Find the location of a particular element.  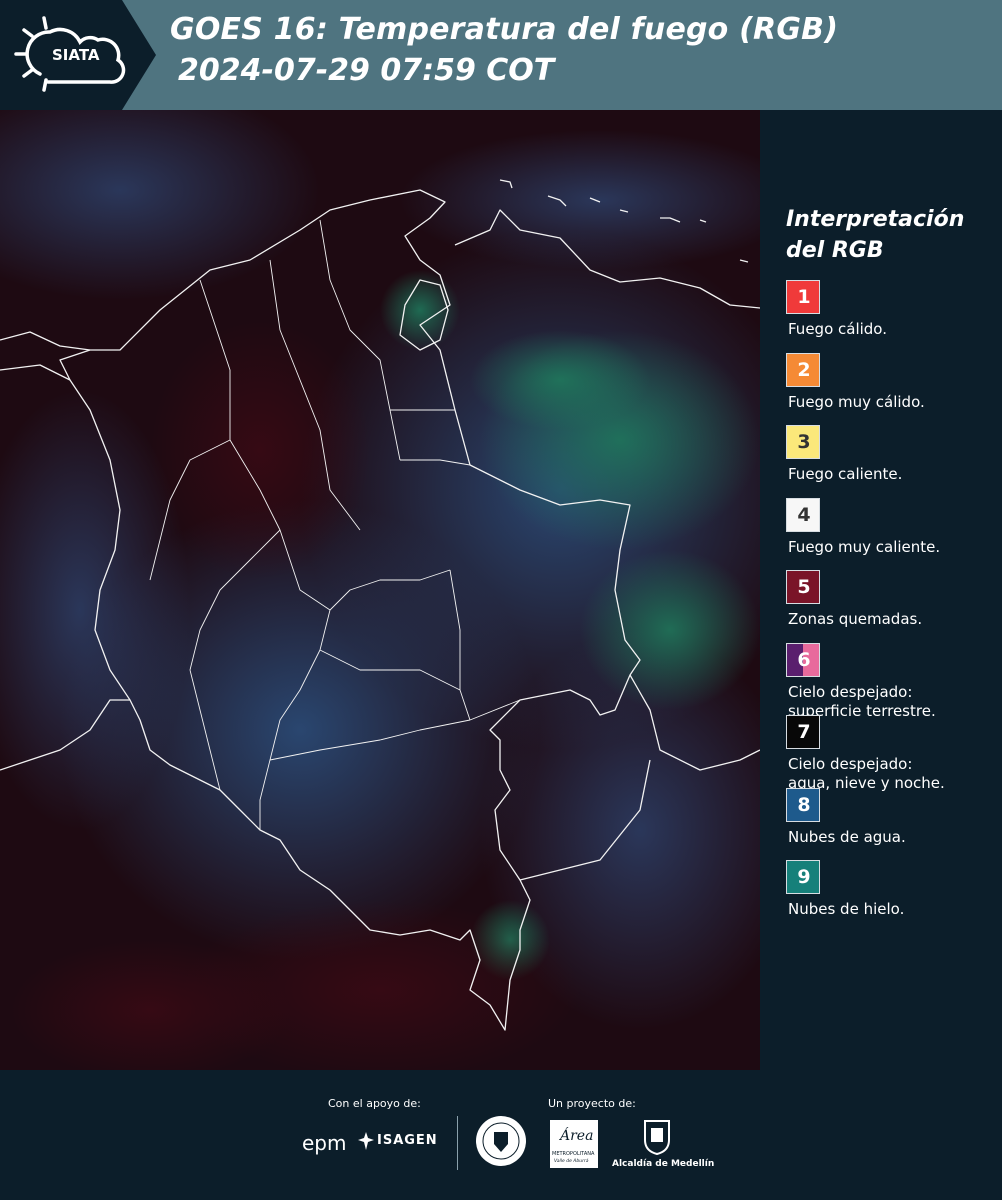

legend-number: 9 is located at coordinates (804, 877).